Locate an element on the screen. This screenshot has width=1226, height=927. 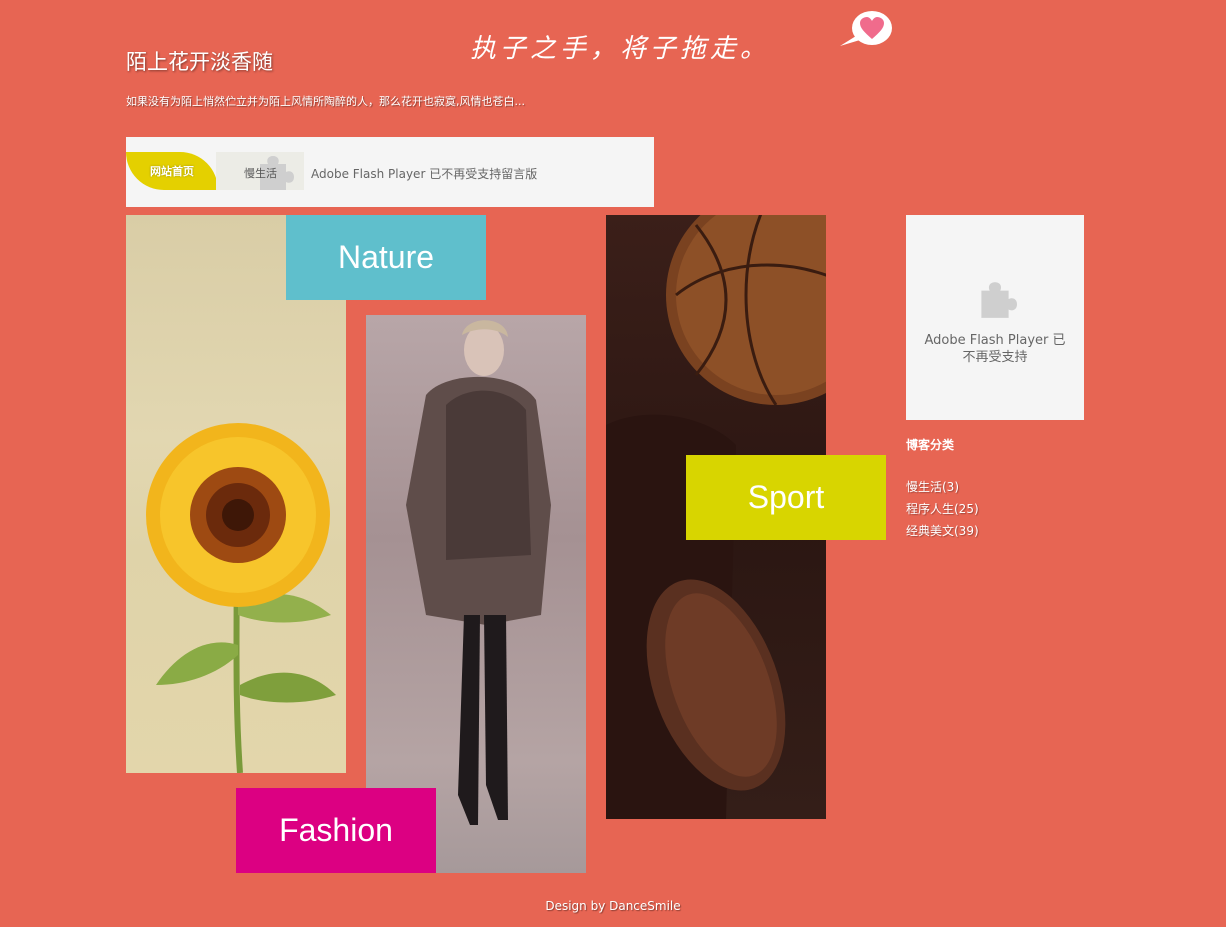
slogan: 执子之手，将子拖走。 is located at coordinates (620, 49).